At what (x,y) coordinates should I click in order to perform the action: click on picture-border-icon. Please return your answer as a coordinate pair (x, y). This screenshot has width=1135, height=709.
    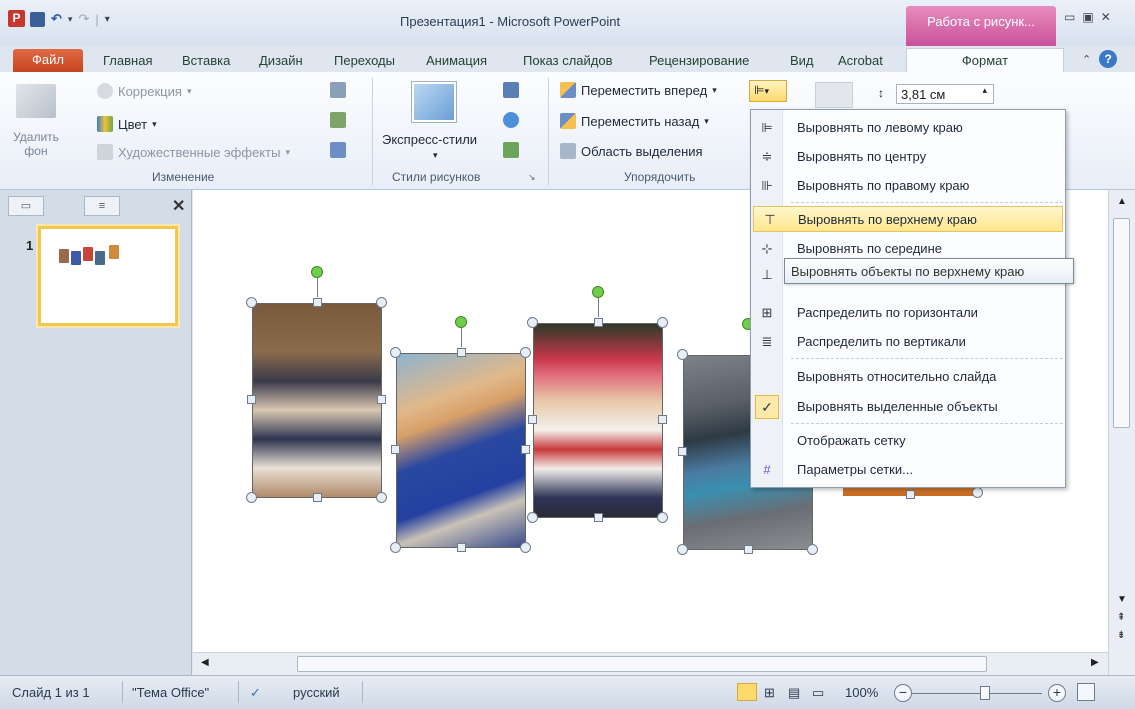
    Looking at the image, I should click on (511, 90).